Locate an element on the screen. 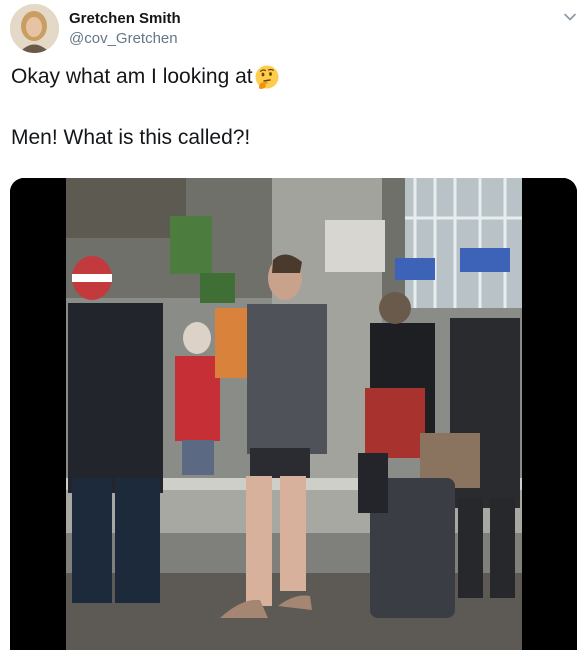  user-handle: @cov_Gretchen is located at coordinates (125, 38).